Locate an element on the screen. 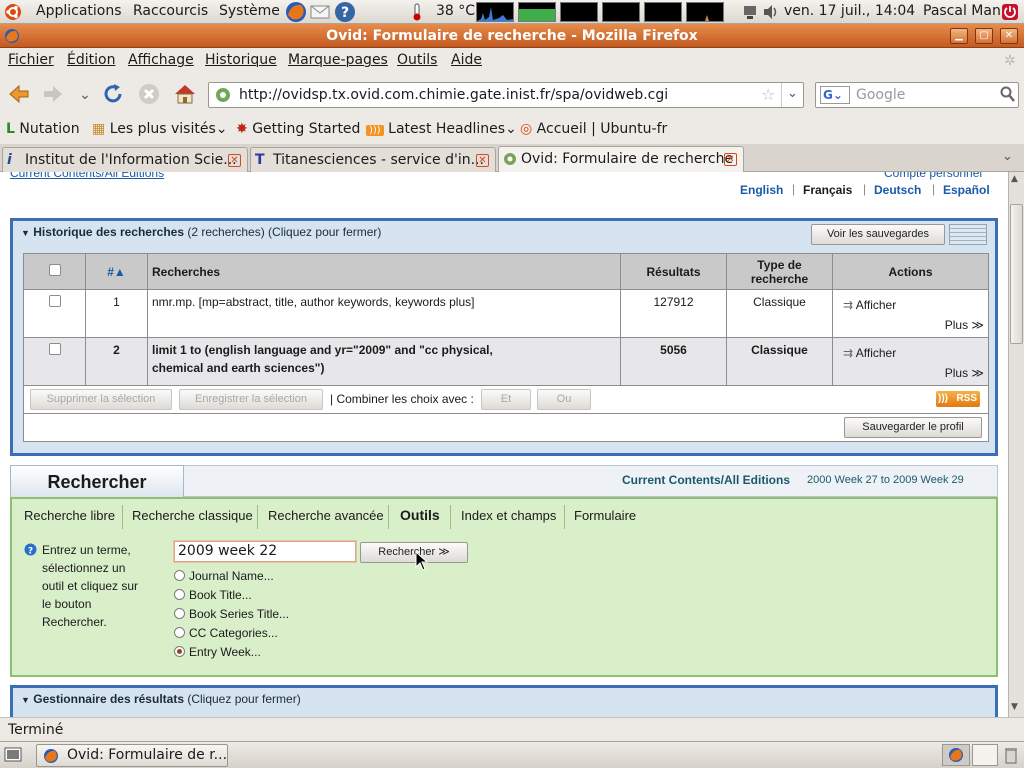 This screenshot has width=1024, height=768. power-icon is located at coordinates (1010, 14).